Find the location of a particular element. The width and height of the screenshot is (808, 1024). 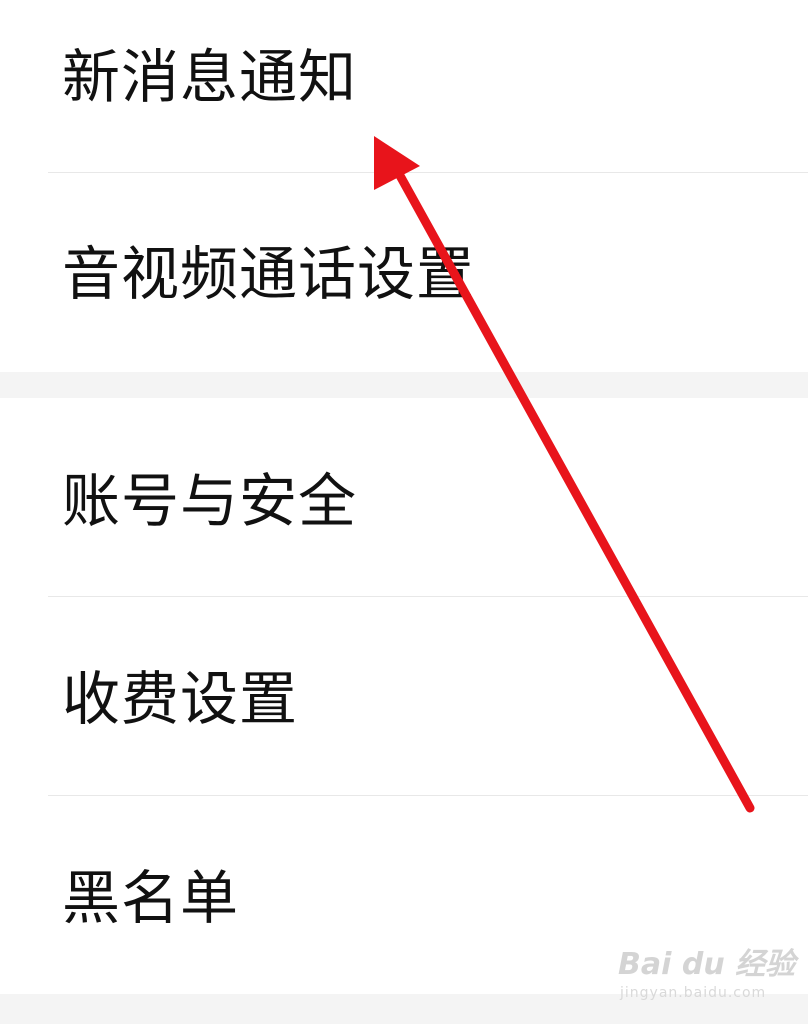

settings-item-label: 收费设置 is located at coordinates (180, 699).